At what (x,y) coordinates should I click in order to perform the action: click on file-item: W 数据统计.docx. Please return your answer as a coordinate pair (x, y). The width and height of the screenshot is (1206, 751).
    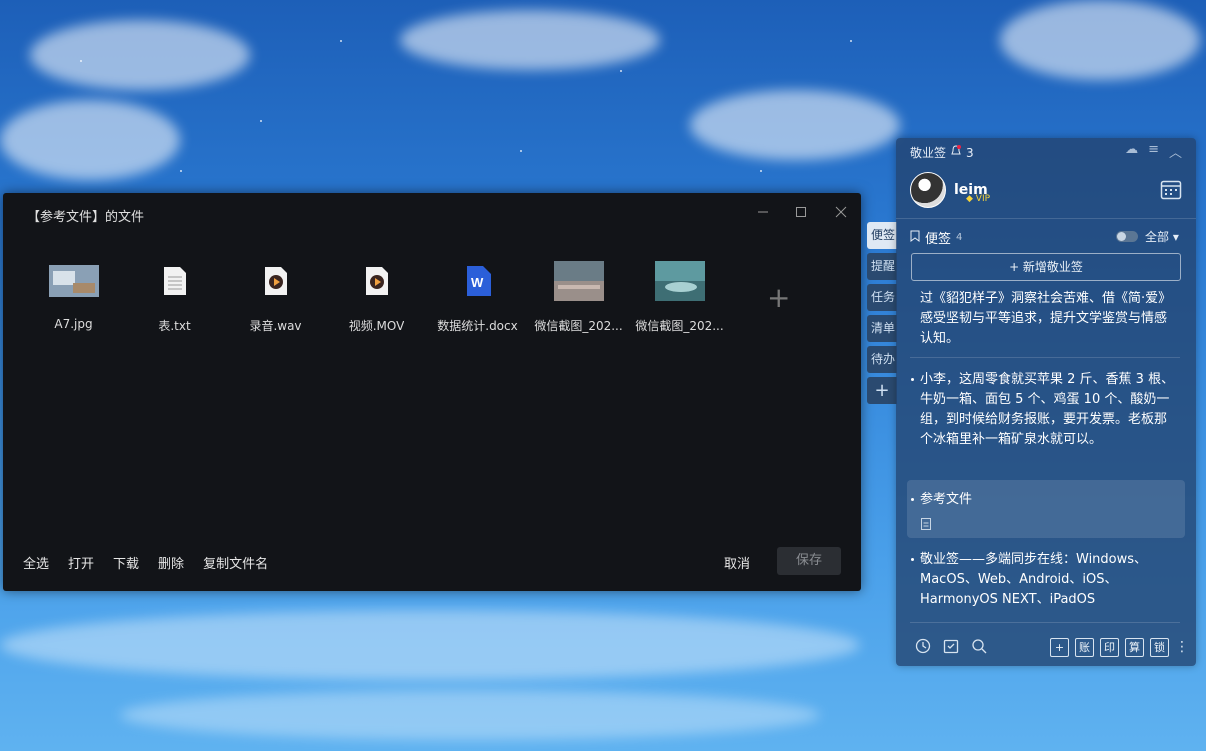
    Looking at the image, I should click on (477, 297).